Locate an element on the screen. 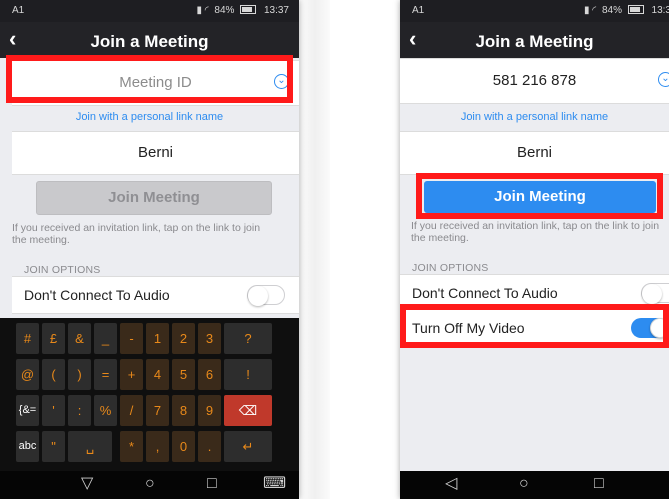 This screenshot has height=499, width=669. meeting-id-field: Meeting ID ⌄ is located at coordinates (155, 83).